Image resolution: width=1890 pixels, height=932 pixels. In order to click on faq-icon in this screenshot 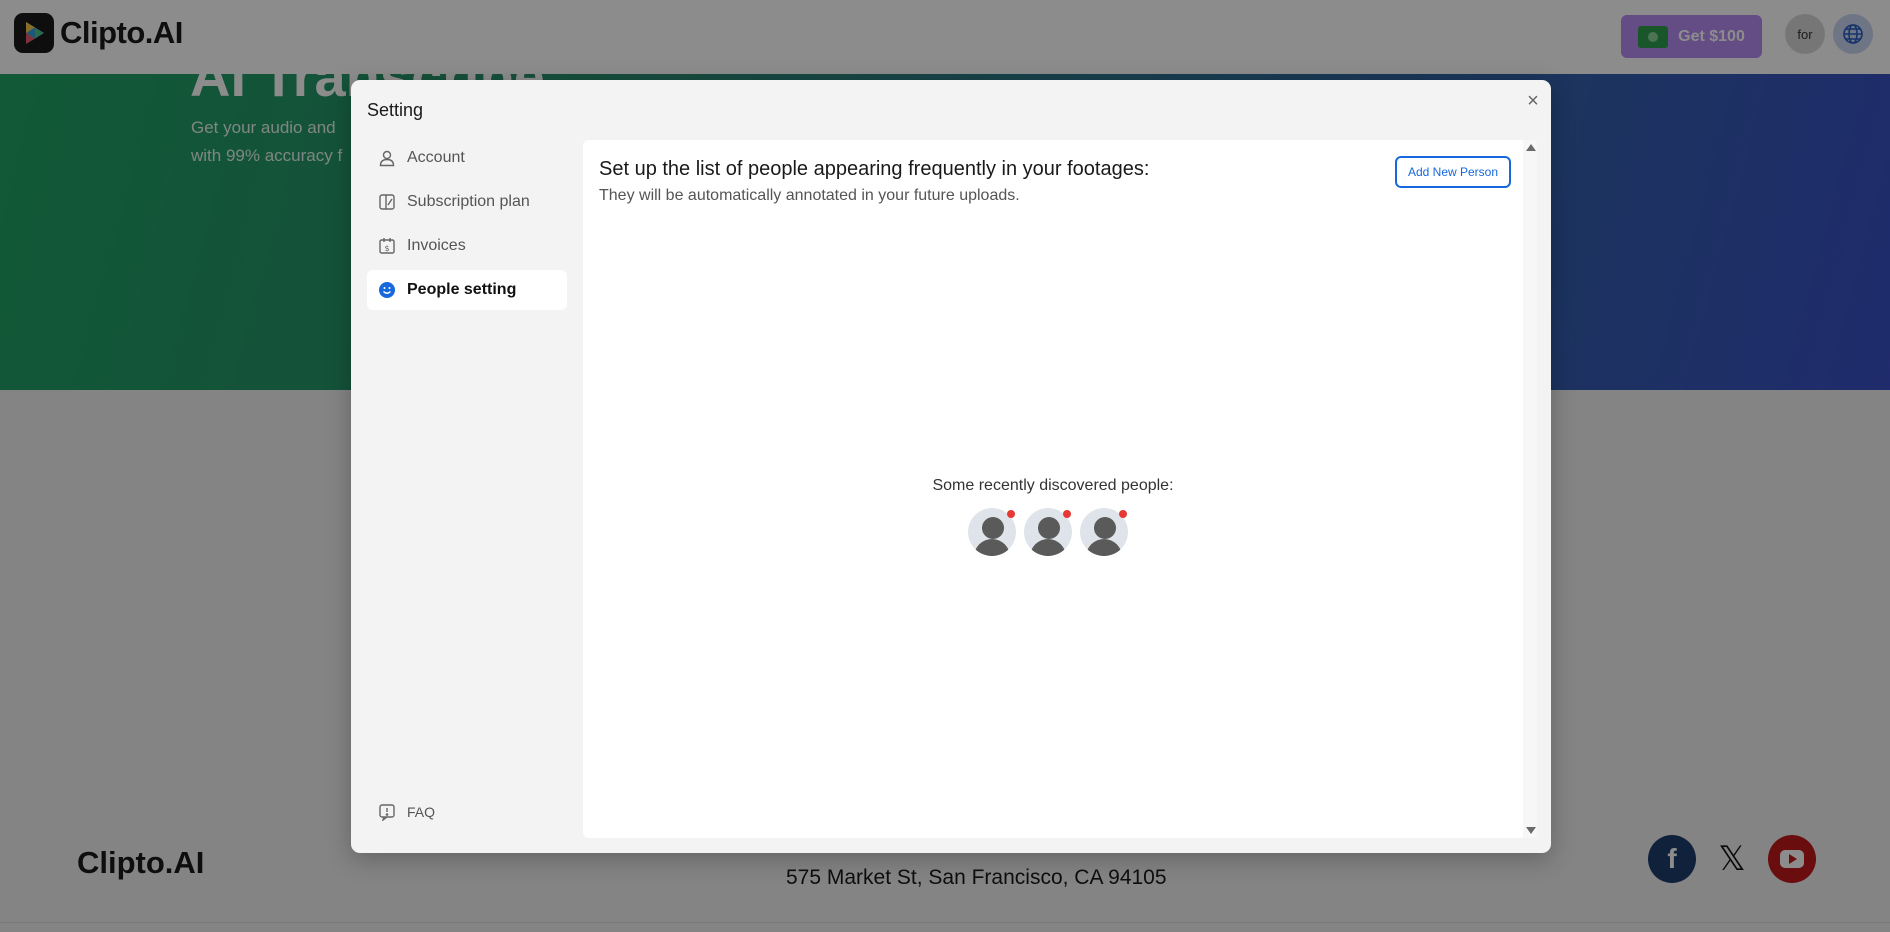, I will do `click(387, 812)`.